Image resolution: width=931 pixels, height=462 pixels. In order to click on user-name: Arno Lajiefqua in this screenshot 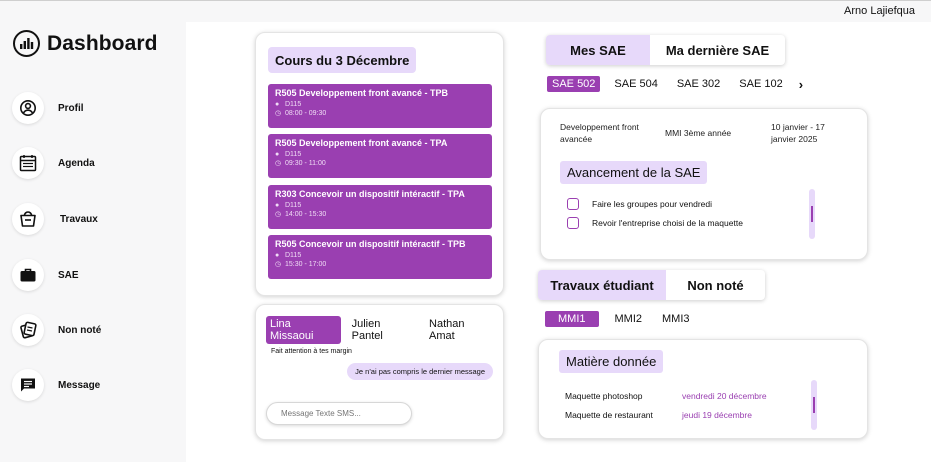, I will do `click(879, 11)`.